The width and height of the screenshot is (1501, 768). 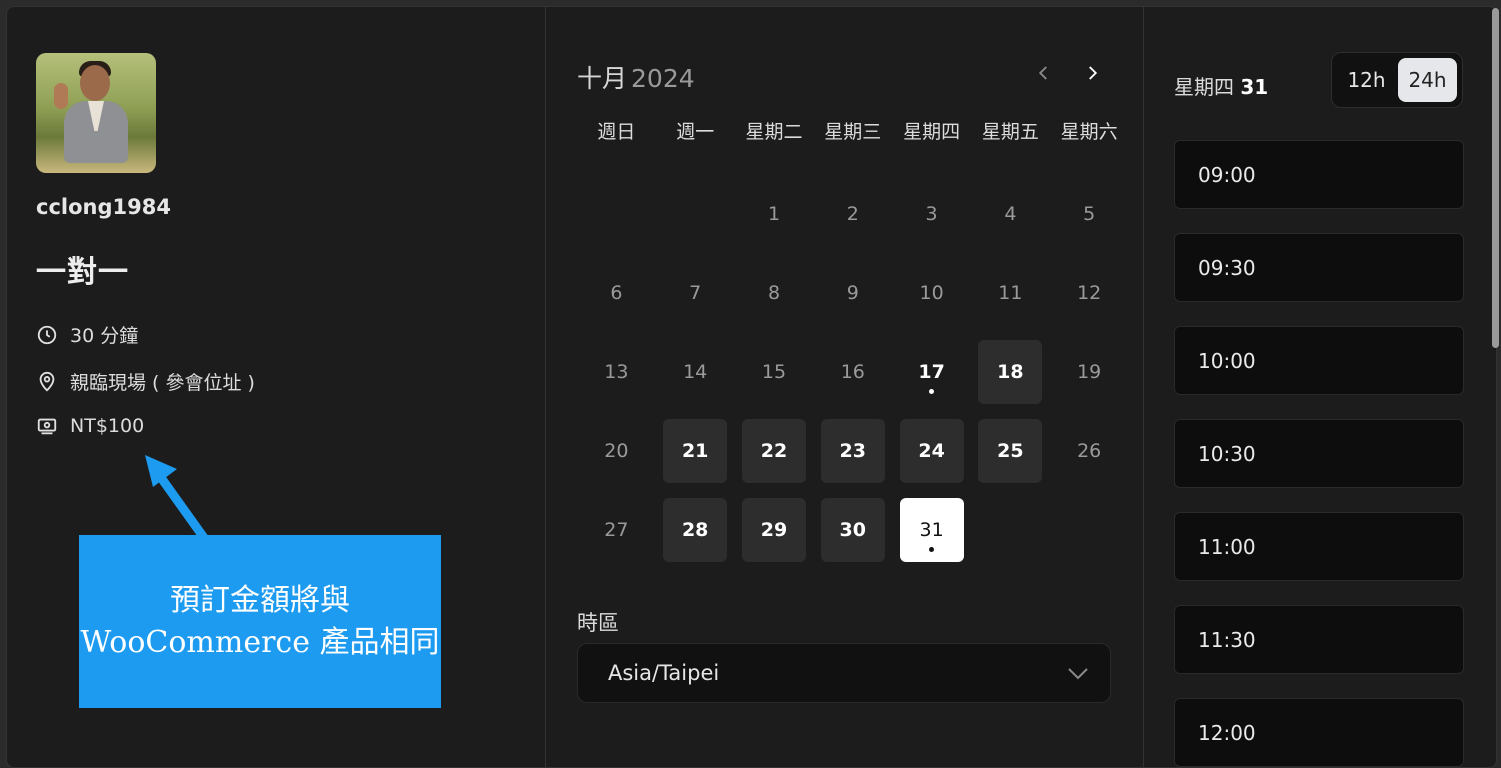 What do you see at coordinates (103, 207) in the screenshot?
I see `host-username: cclong1984` at bounding box center [103, 207].